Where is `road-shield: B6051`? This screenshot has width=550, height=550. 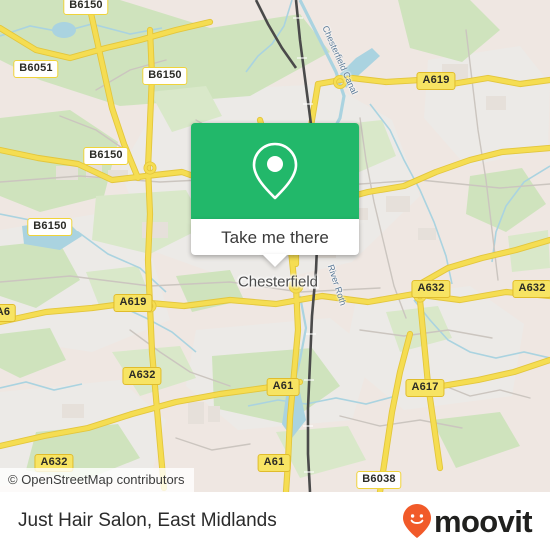 road-shield: B6051 is located at coordinates (36, 69).